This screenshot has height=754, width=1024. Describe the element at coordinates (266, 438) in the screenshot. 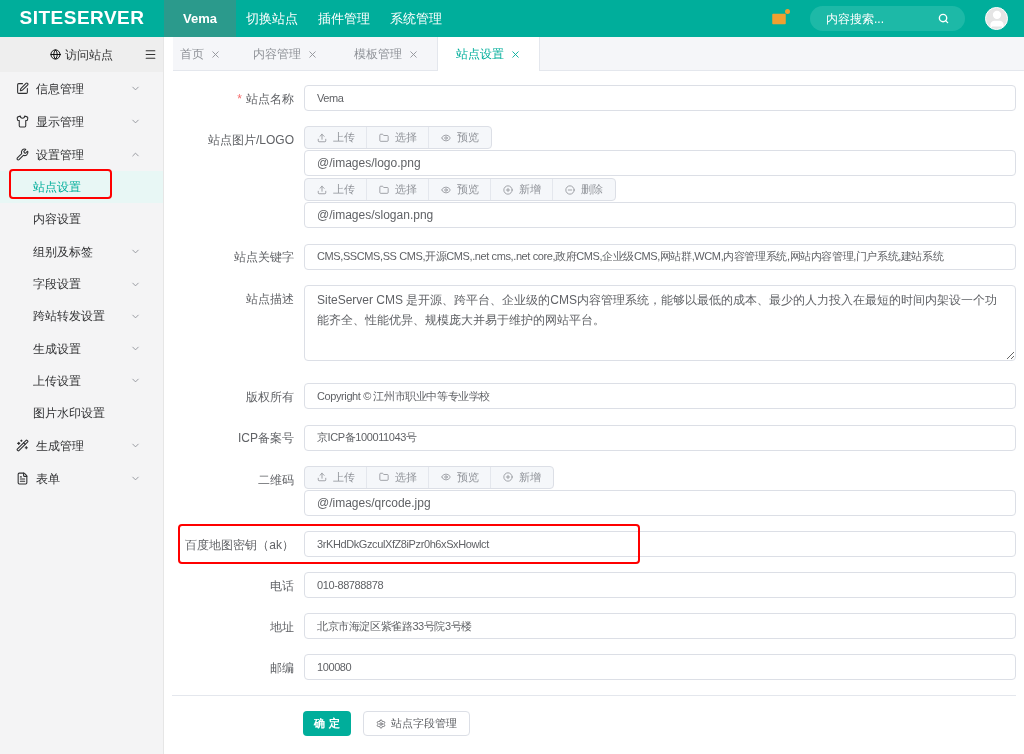

I see `field-label: ICP备案号` at that location.